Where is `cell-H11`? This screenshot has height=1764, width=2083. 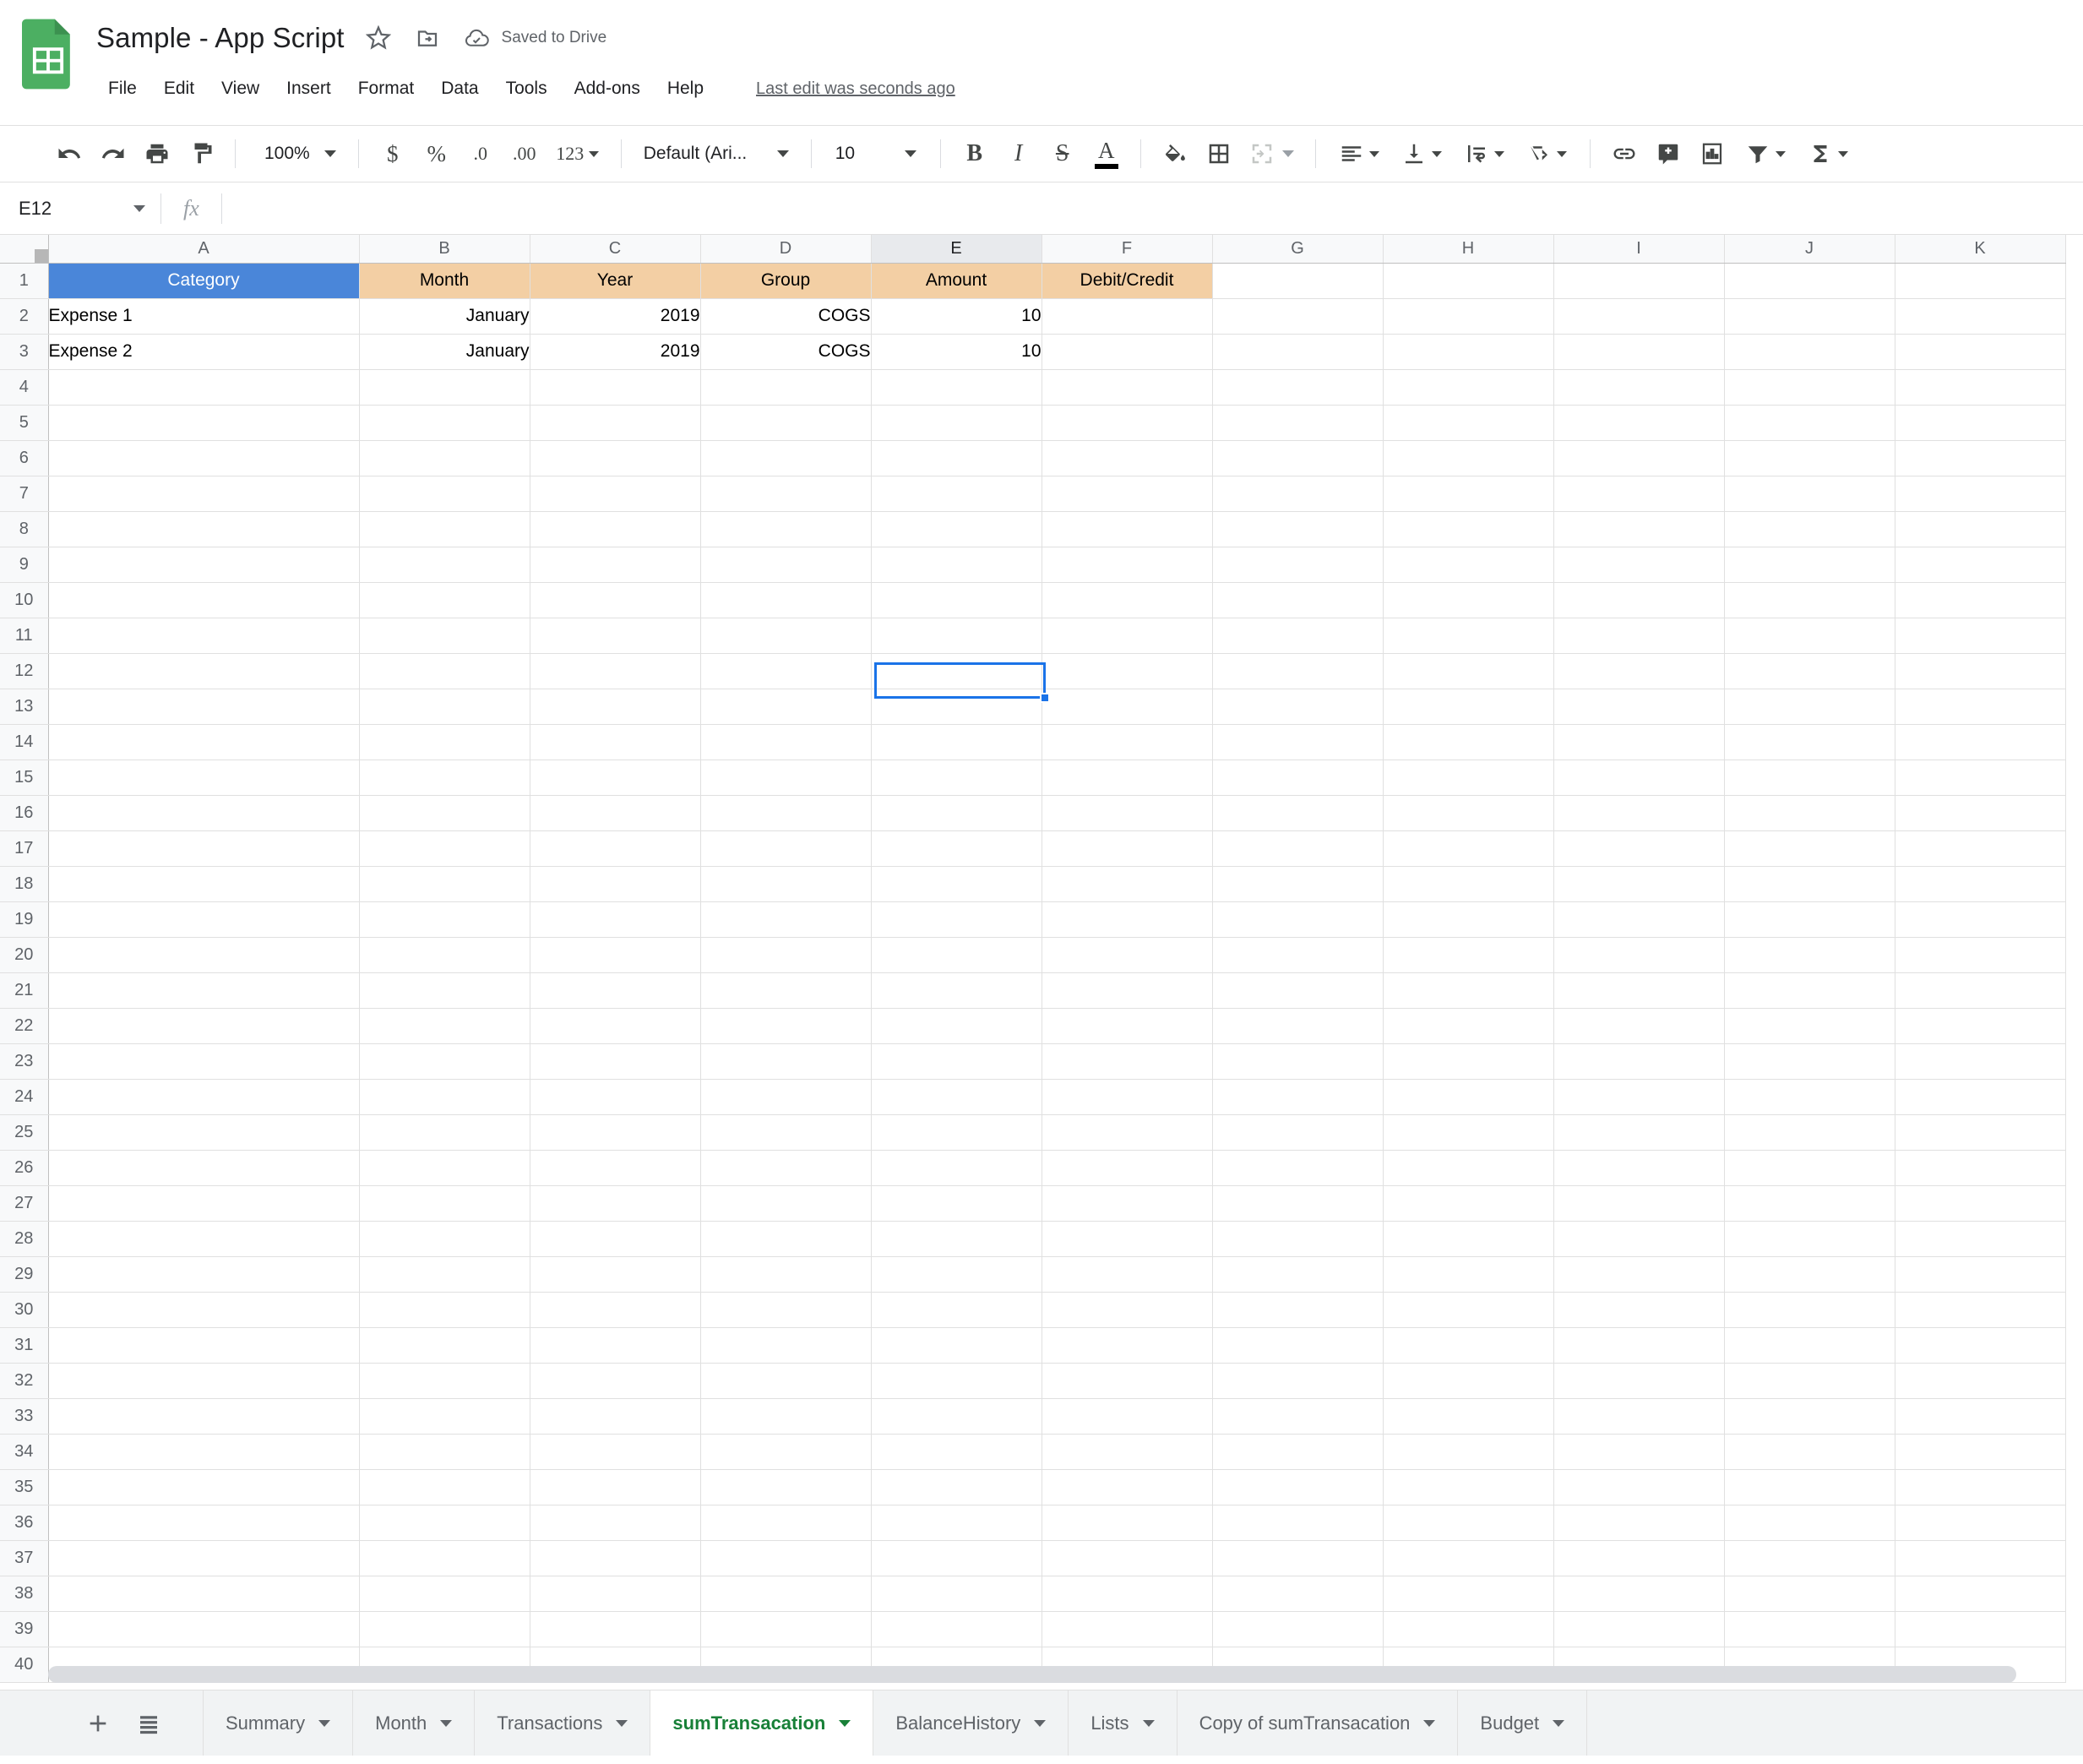
cell-H11 is located at coordinates (1468, 636).